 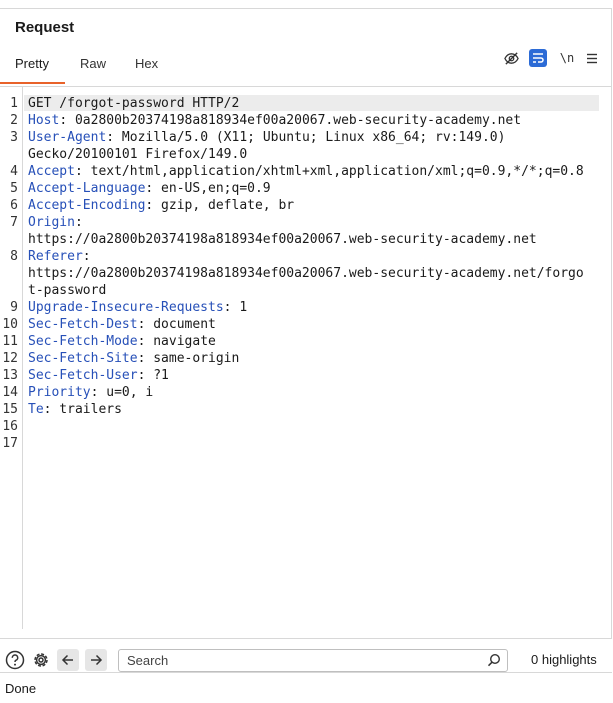 I want to click on header-line: Priority: u=0, i, so click(x=90, y=392).